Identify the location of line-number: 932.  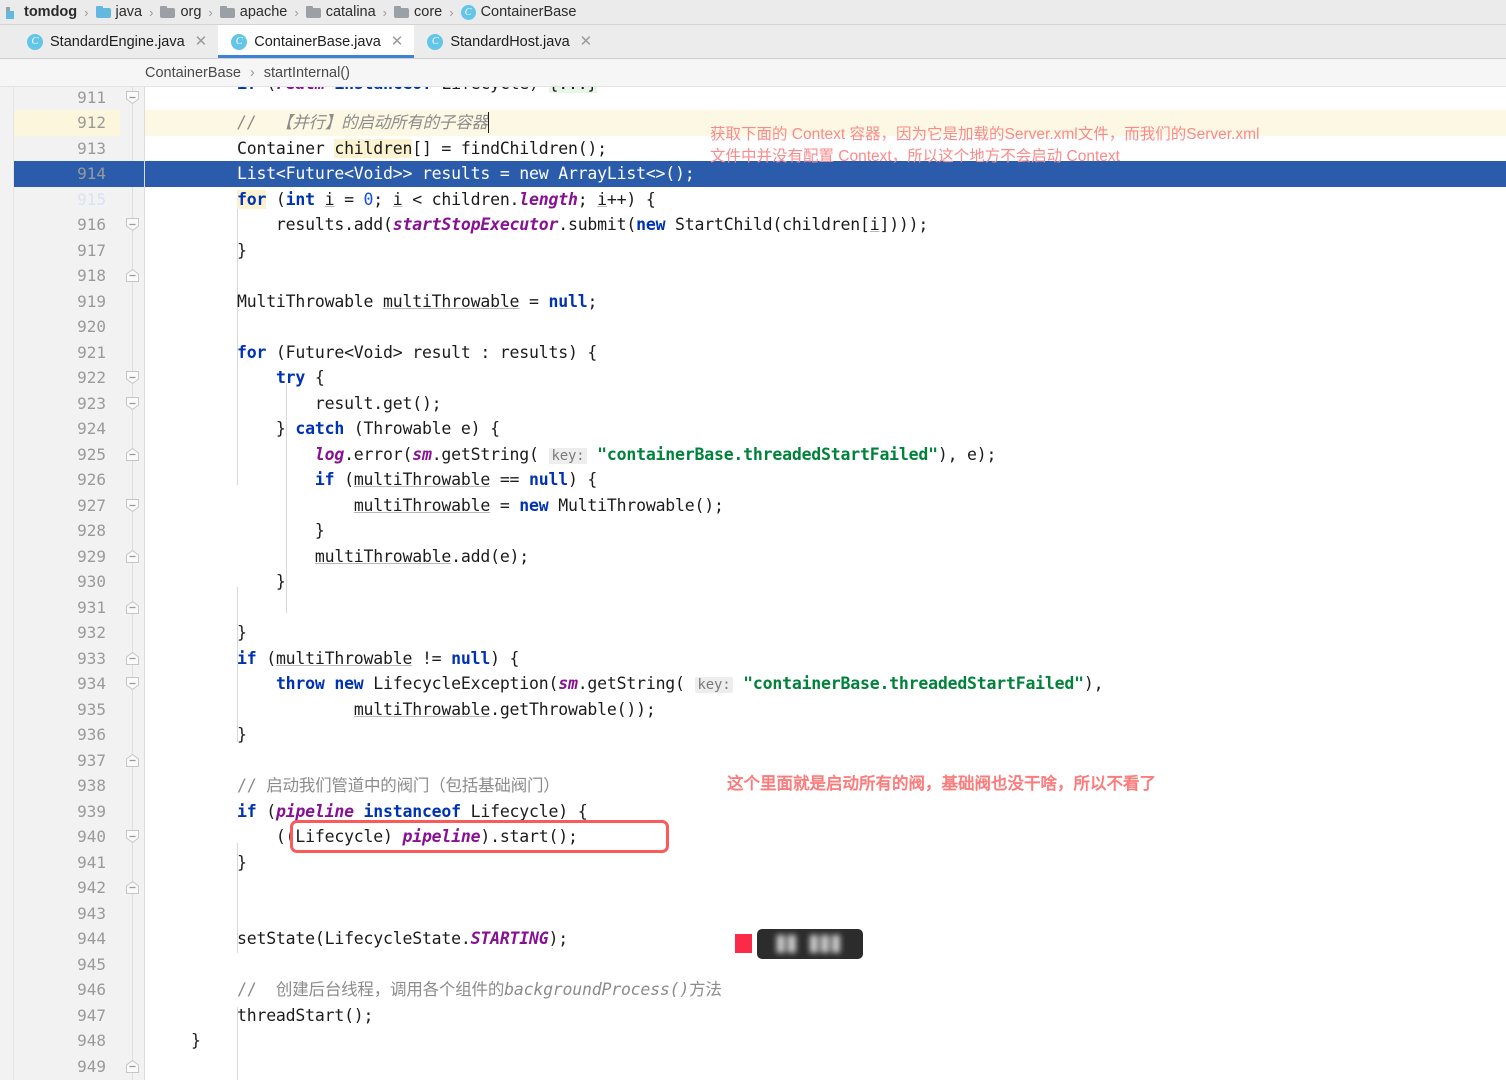
(91, 632).